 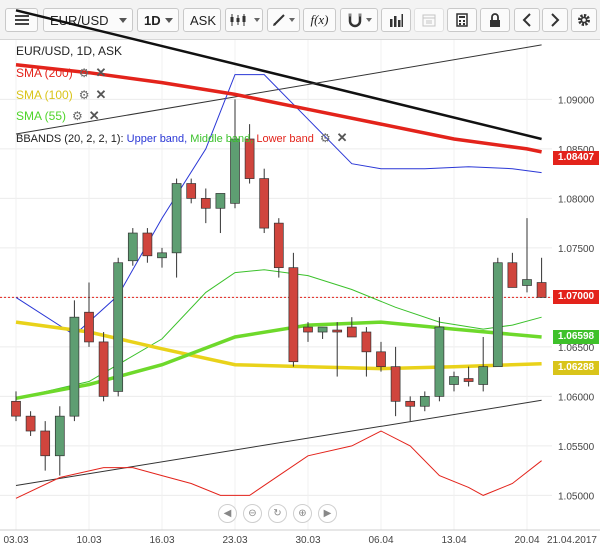 I want to click on price-label-sma100: 1.06288, so click(x=576, y=367).